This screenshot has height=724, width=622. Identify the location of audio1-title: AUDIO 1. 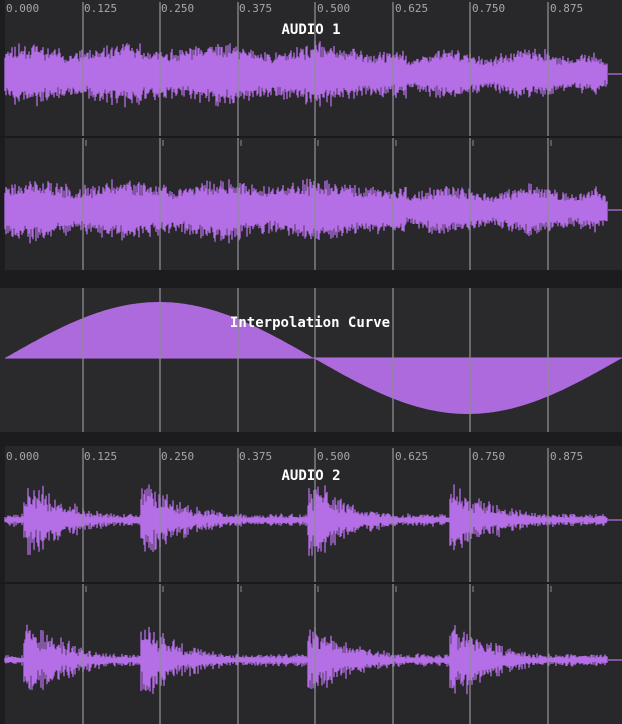
(311, 30).